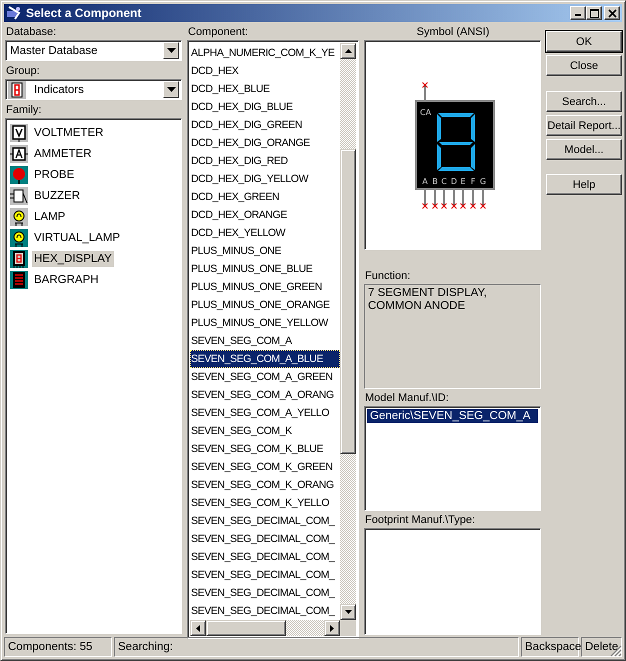 This screenshot has width=626, height=661. What do you see at coordinates (31, 32) in the screenshot?
I see `field-label: Database:` at bounding box center [31, 32].